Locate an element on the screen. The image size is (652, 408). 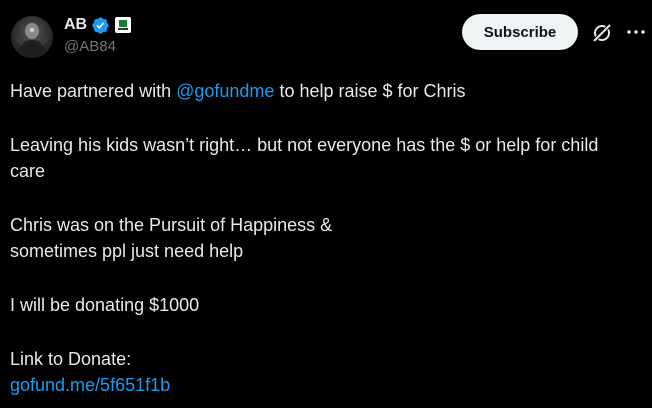
author-handle: @AB84 is located at coordinates (90, 47).